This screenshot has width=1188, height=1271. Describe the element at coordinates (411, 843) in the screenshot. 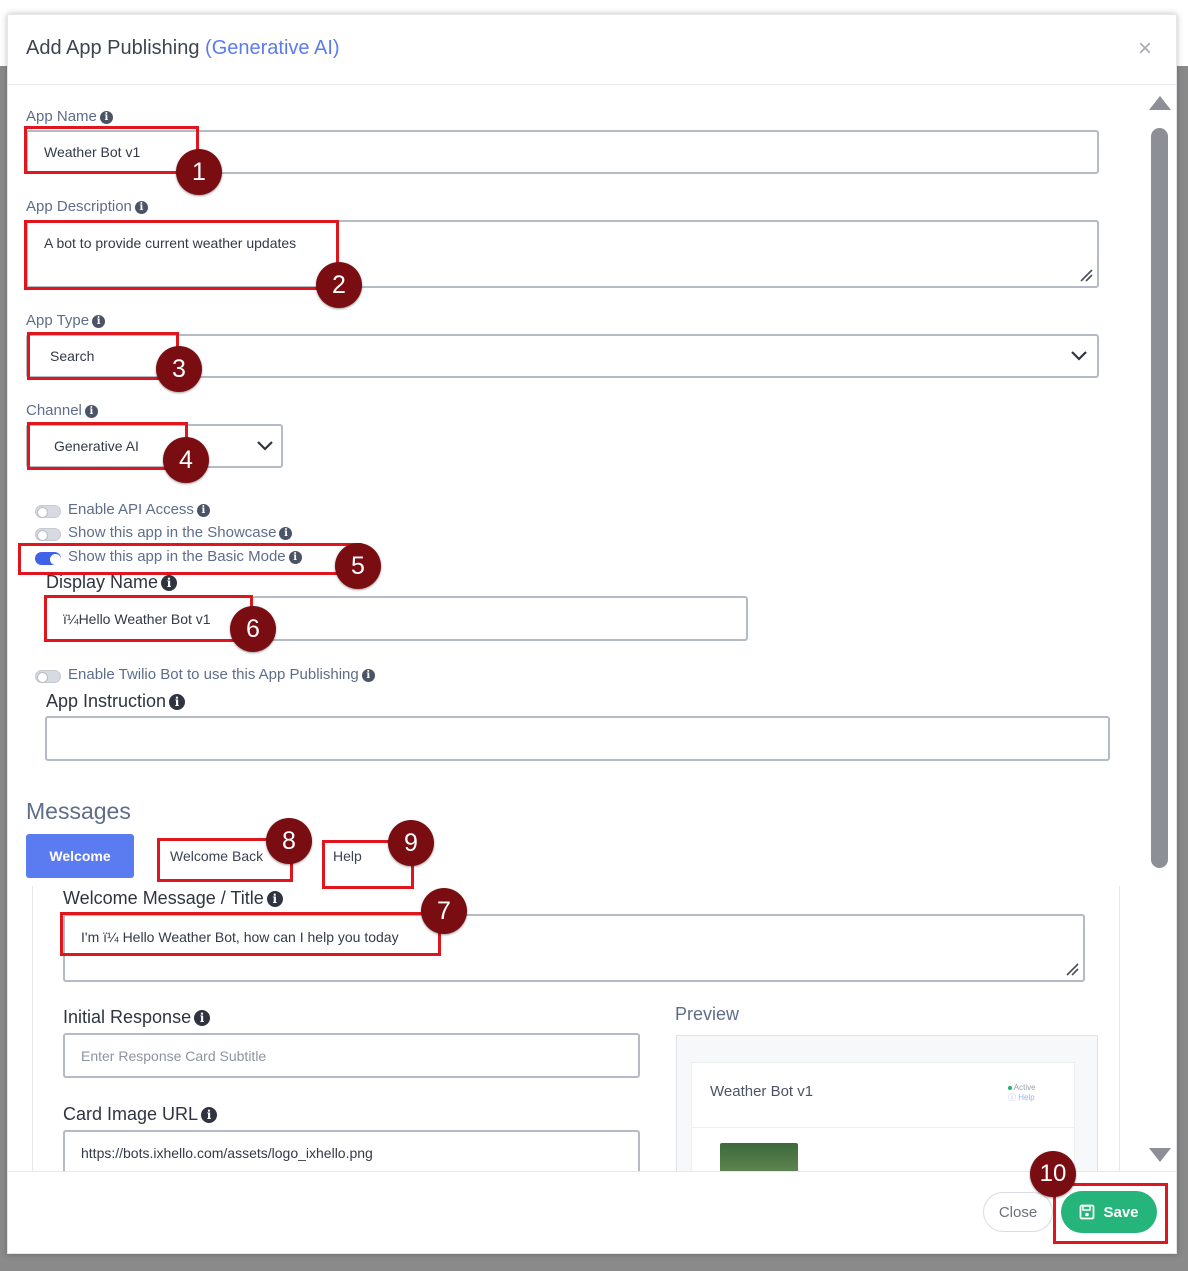

I see `annotation-badge-9: 9` at that location.